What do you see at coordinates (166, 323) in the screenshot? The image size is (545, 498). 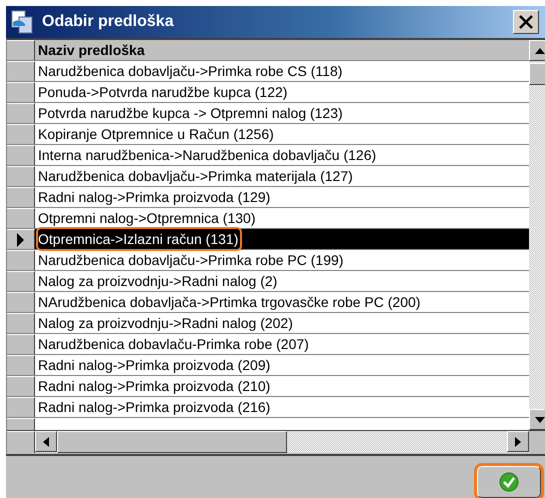 I see `table-cell-text: Nalog za proizvodnju->Radni nalog (202)` at bounding box center [166, 323].